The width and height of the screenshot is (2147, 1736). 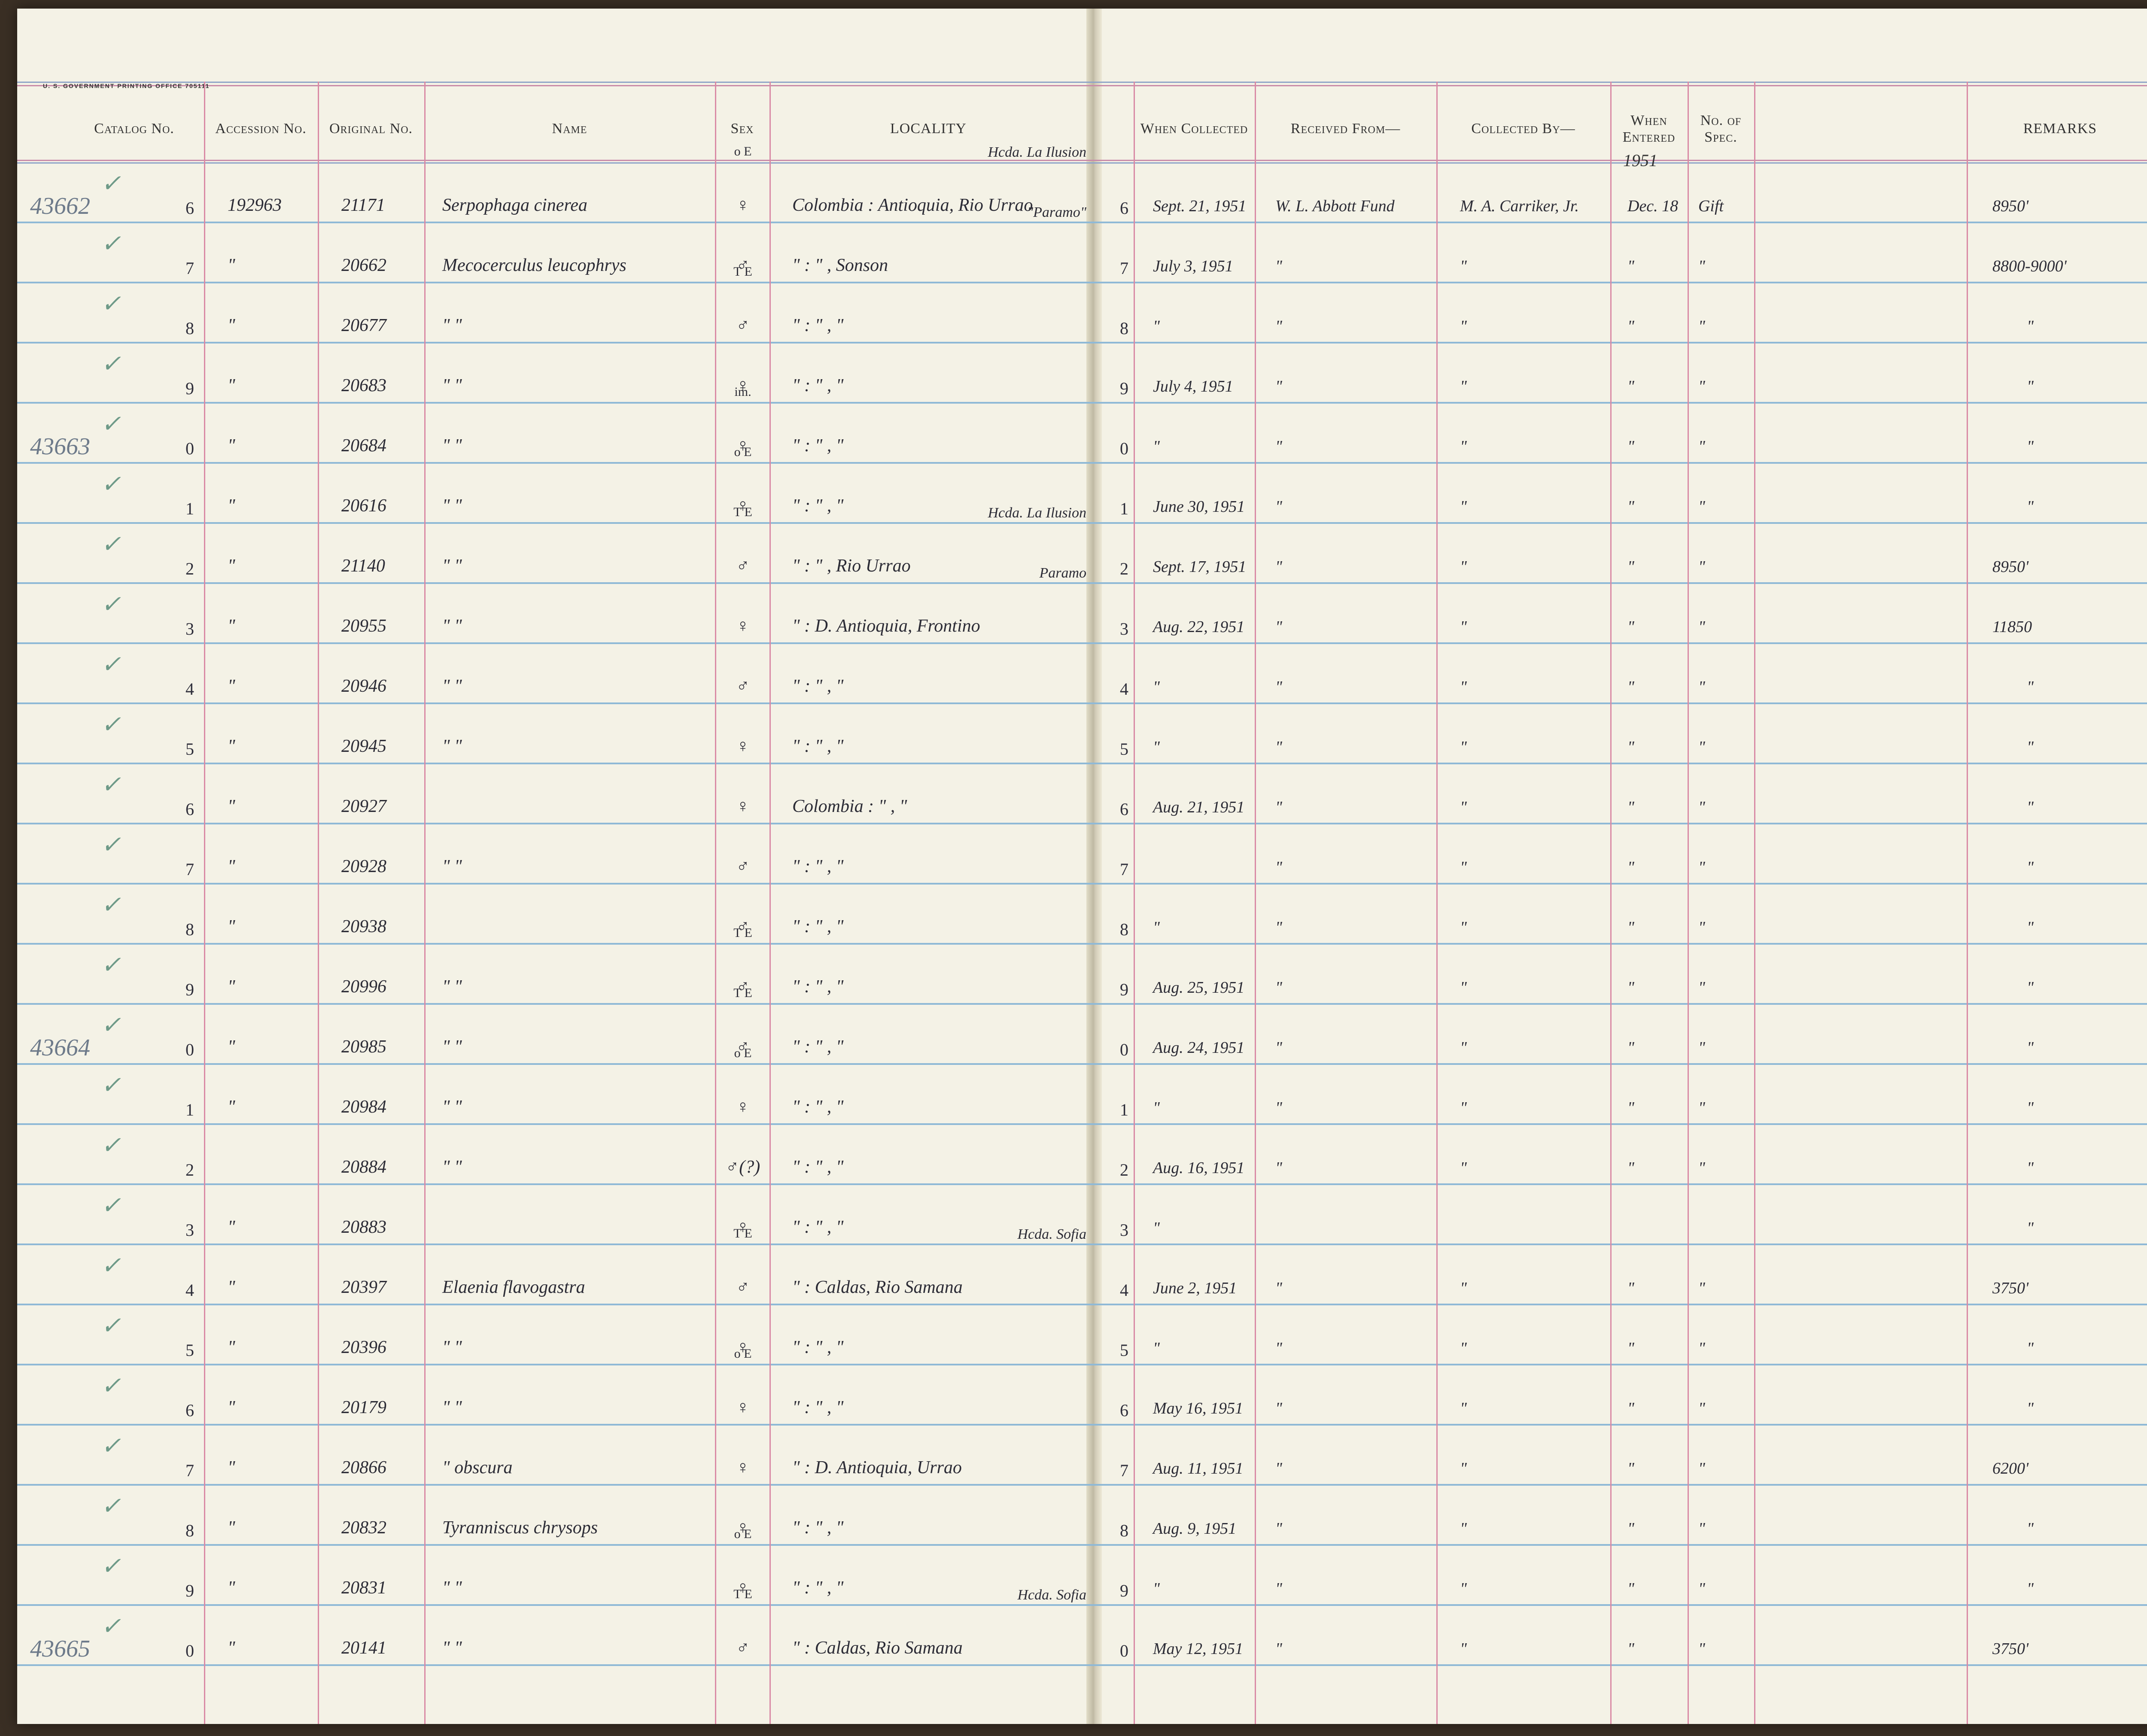 What do you see at coordinates (363, 1528) in the screenshot?
I see `original-no: 20832` at bounding box center [363, 1528].